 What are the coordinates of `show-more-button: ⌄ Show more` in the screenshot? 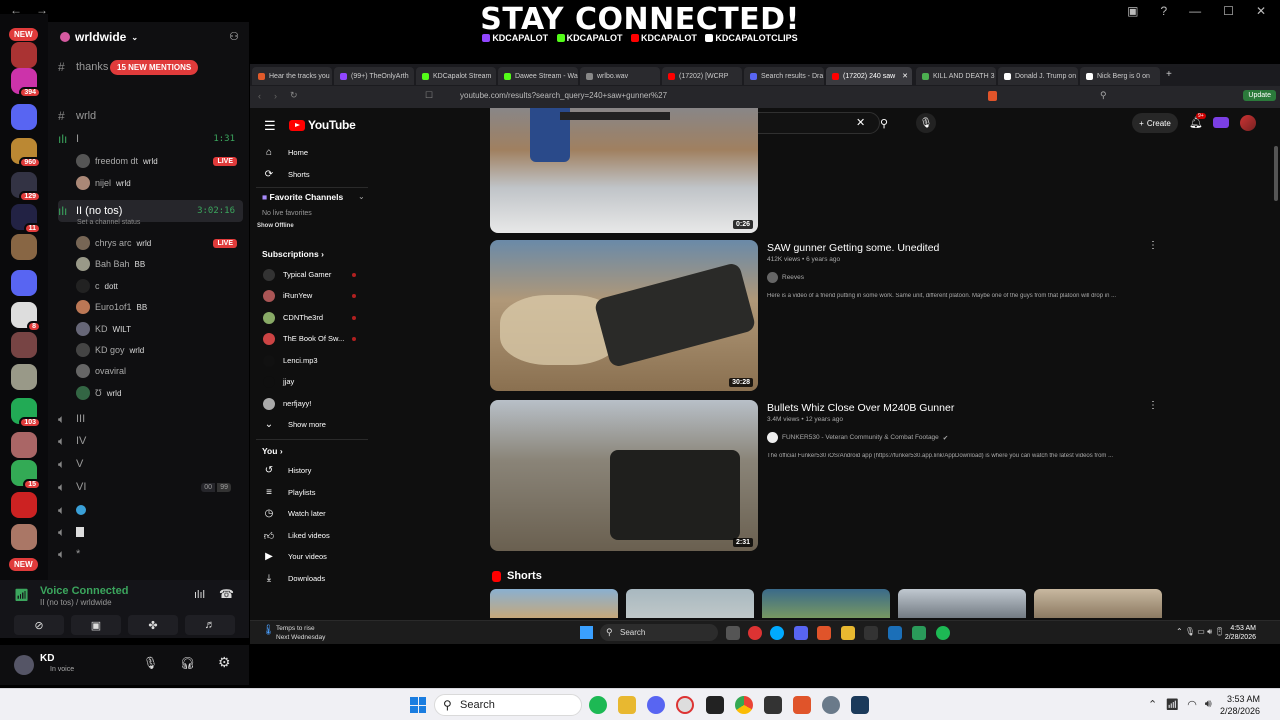 It's located at (309, 424).